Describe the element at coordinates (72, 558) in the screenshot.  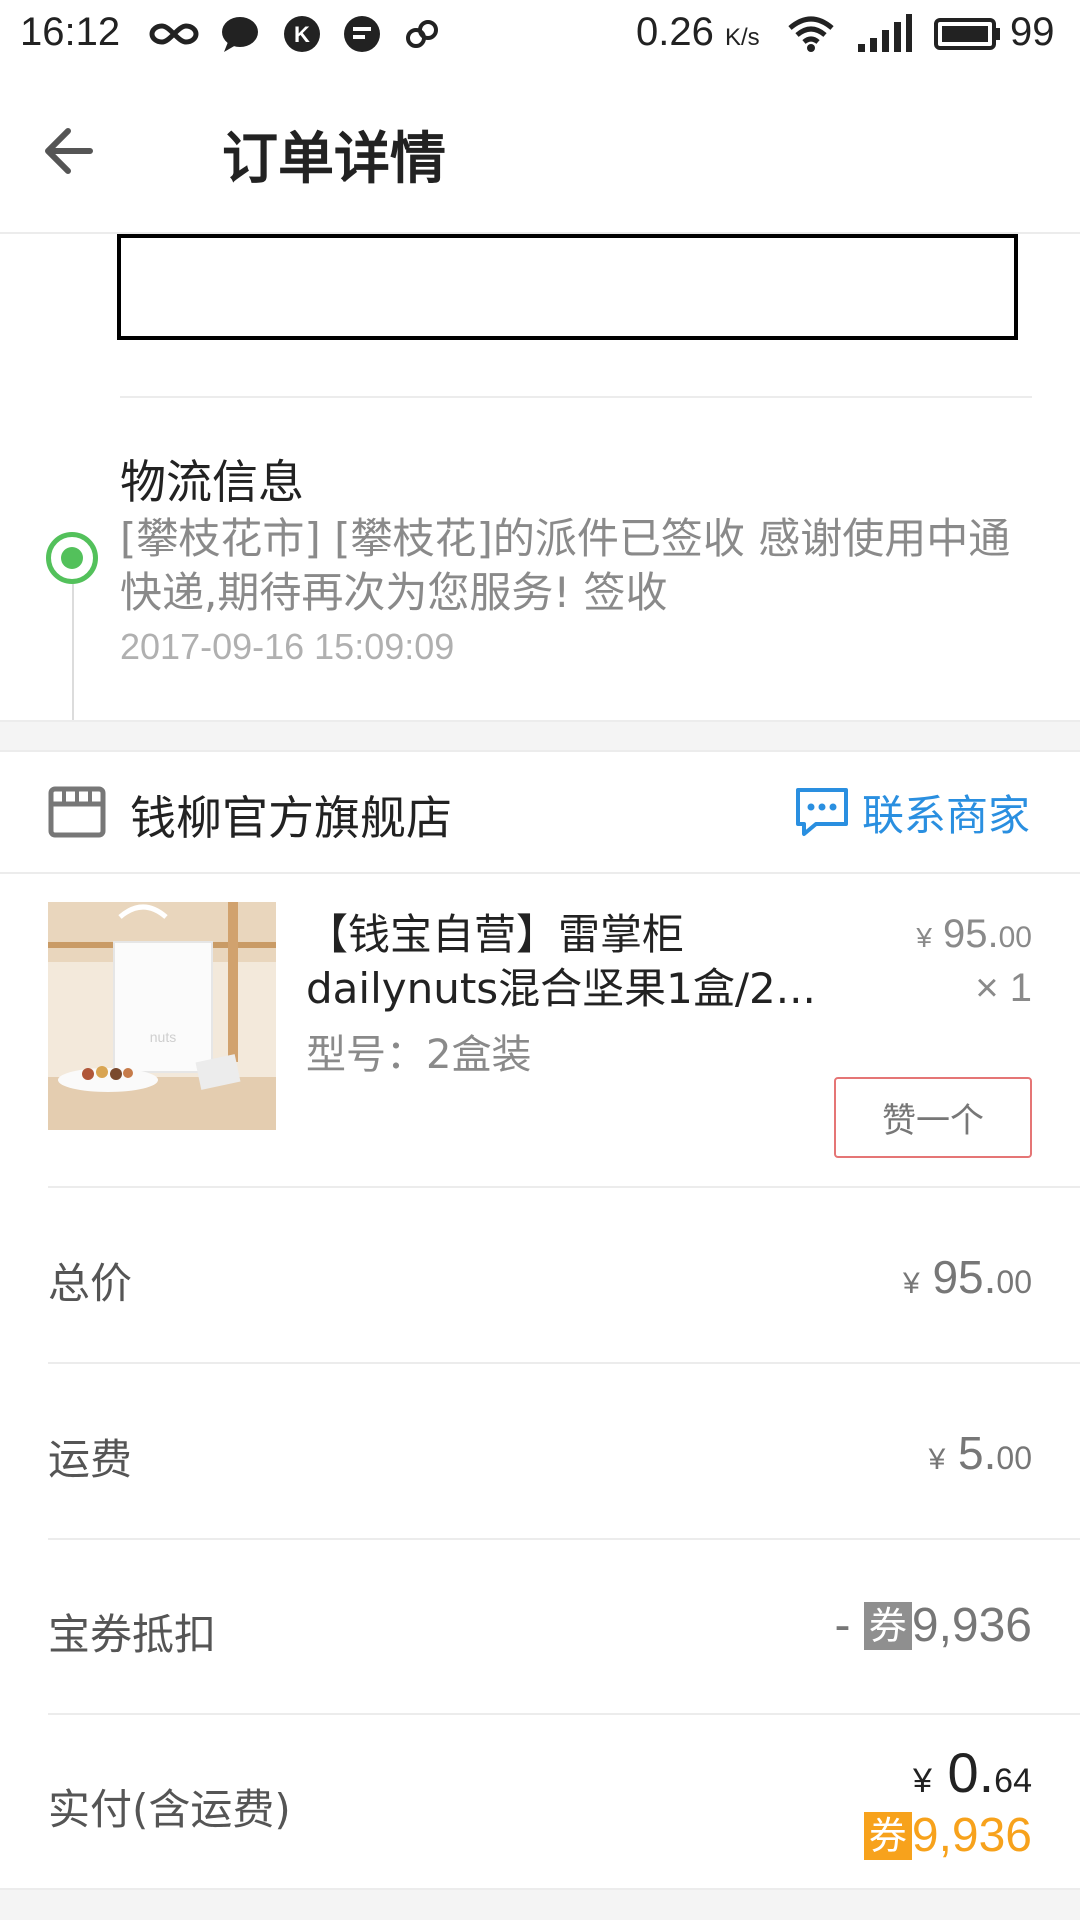
I see `timeline-status-dot-icon` at that location.